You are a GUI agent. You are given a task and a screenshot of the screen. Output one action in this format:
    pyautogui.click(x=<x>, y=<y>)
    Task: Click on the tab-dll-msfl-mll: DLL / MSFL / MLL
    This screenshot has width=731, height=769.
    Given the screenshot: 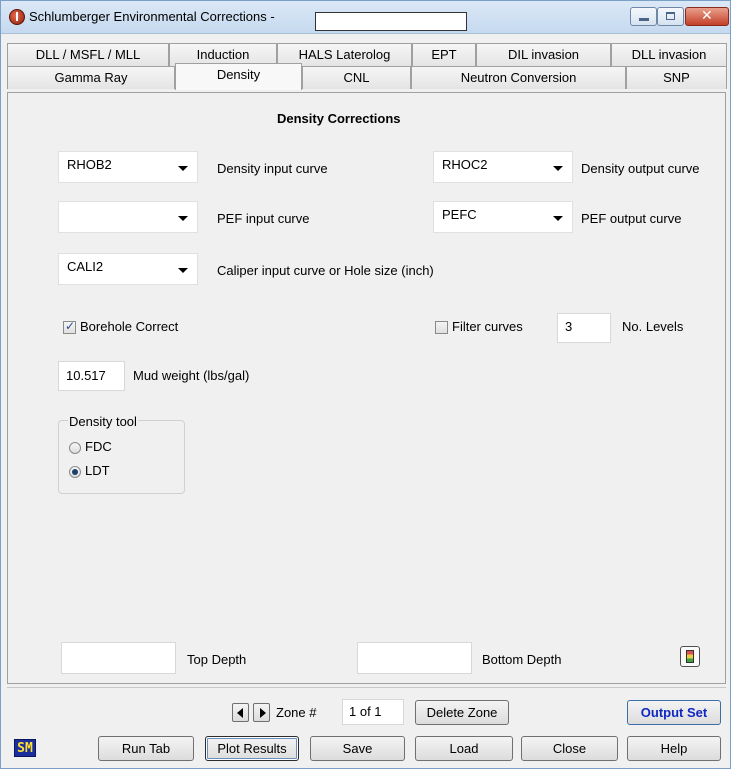 What is the action you would take?
    pyautogui.click(x=88, y=54)
    